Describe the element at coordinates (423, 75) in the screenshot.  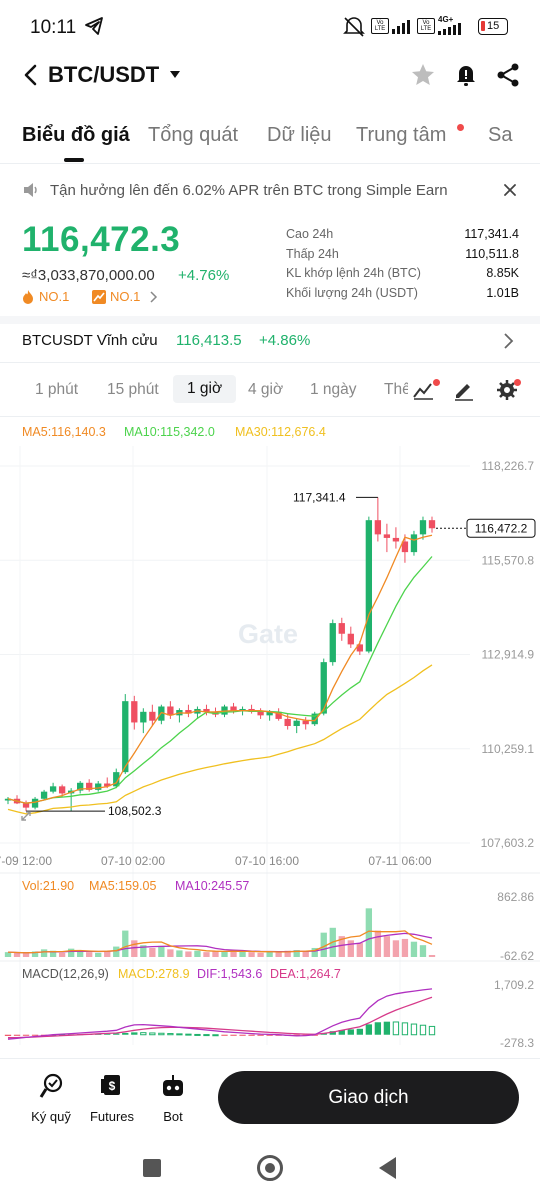
I see `star-icon` at that location.